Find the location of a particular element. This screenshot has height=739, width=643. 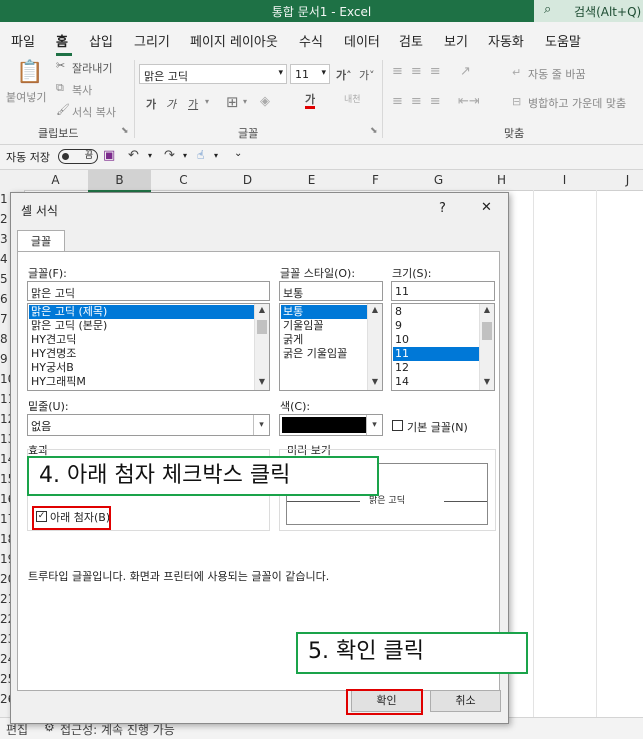

style-list-scrollbar: ▲ ▼ is located at coordinates (374, 347).